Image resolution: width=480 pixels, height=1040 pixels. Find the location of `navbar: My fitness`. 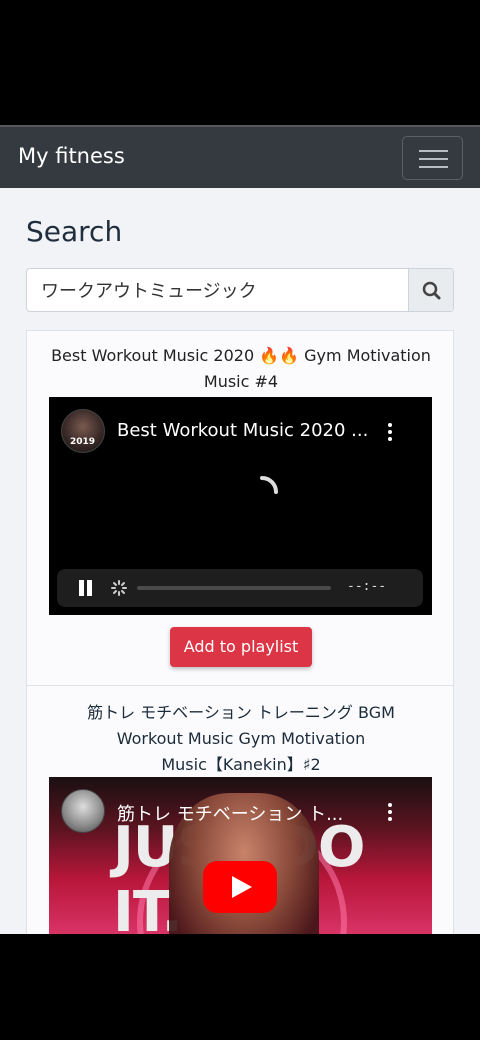

navbar: My fitness is located at coordinates (240, 156).